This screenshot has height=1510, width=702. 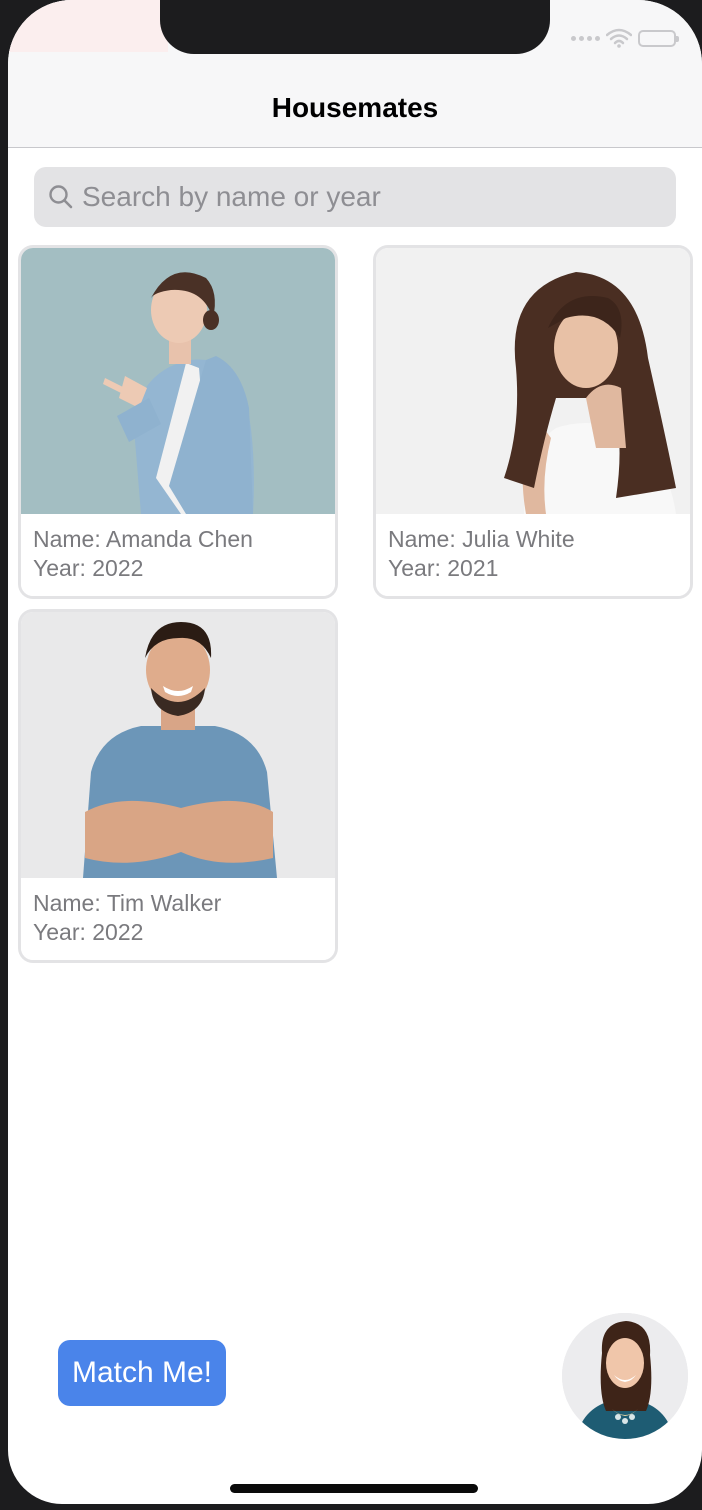 I want to click on page-title: Housemates, so click(x=355, y=107).